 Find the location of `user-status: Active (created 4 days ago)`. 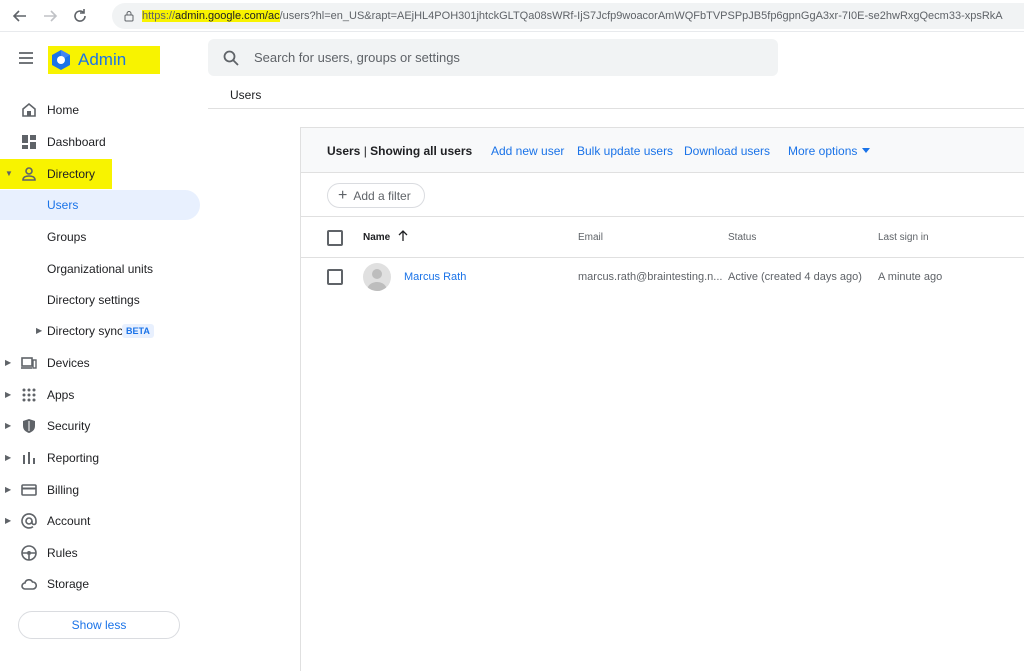

user-status: Active (created 4 days ago) is located at coordinates (795, 277).